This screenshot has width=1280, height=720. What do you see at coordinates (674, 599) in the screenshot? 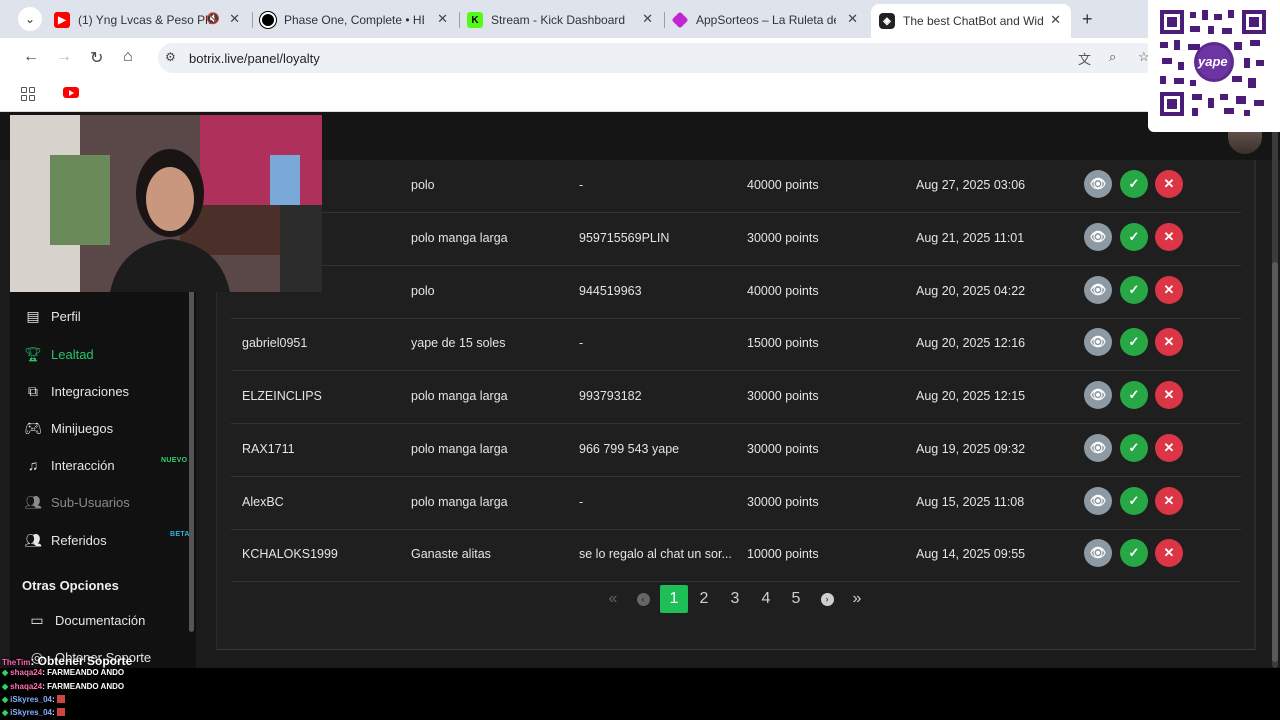
I see `page-1-button: 1` at bounding box center [674, 599].